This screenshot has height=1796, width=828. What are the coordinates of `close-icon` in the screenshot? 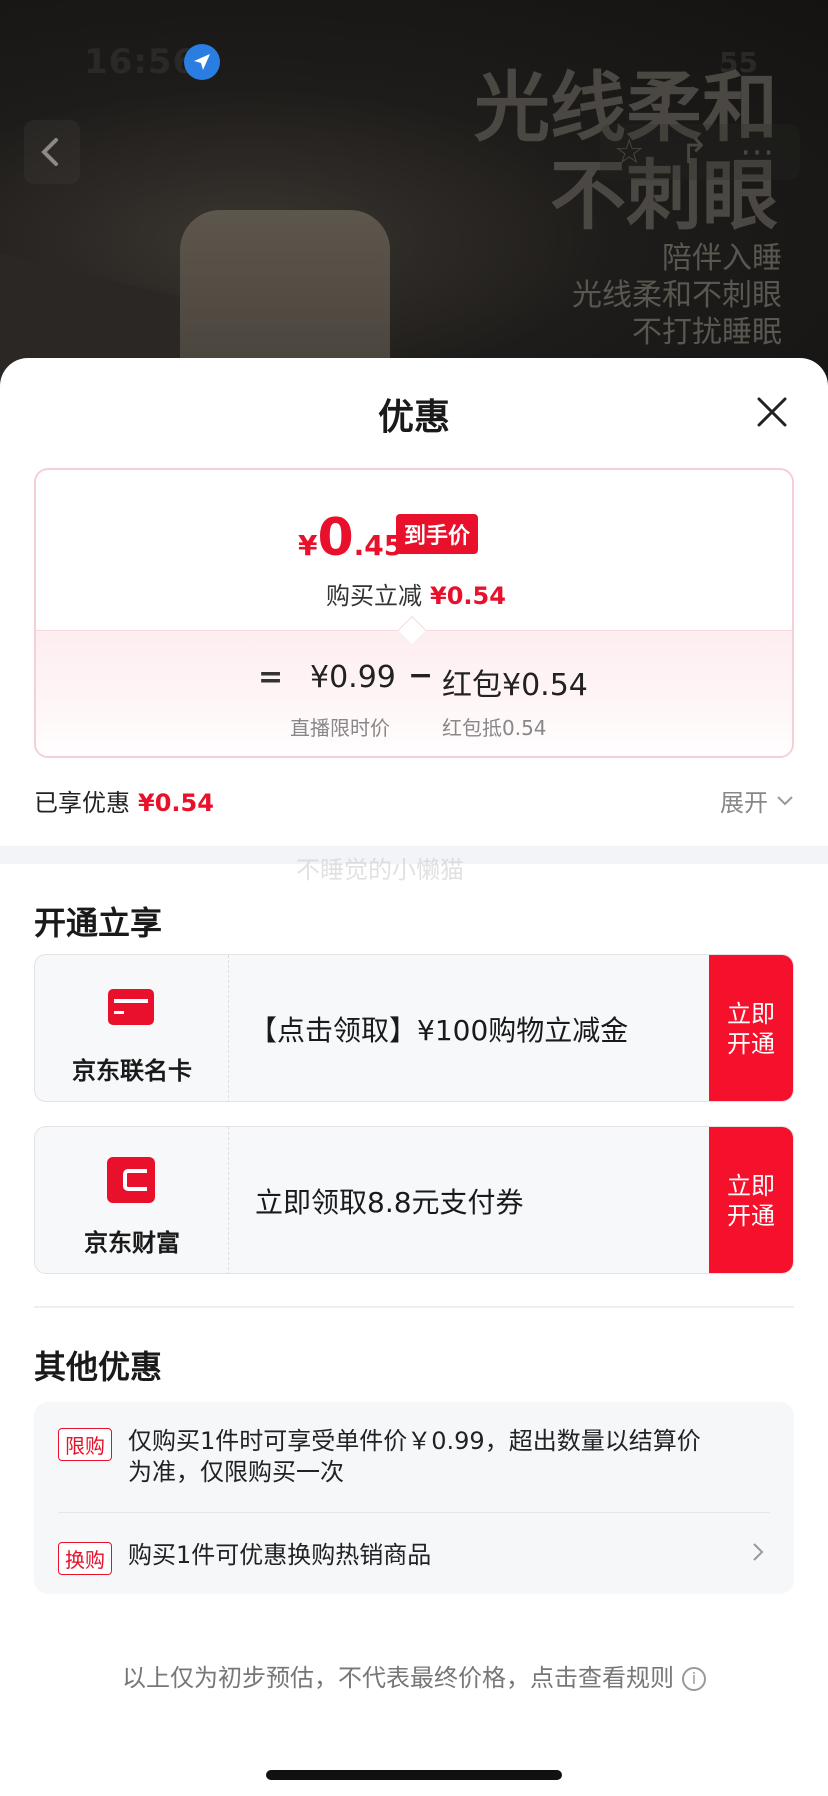 It's located at (772, 412).